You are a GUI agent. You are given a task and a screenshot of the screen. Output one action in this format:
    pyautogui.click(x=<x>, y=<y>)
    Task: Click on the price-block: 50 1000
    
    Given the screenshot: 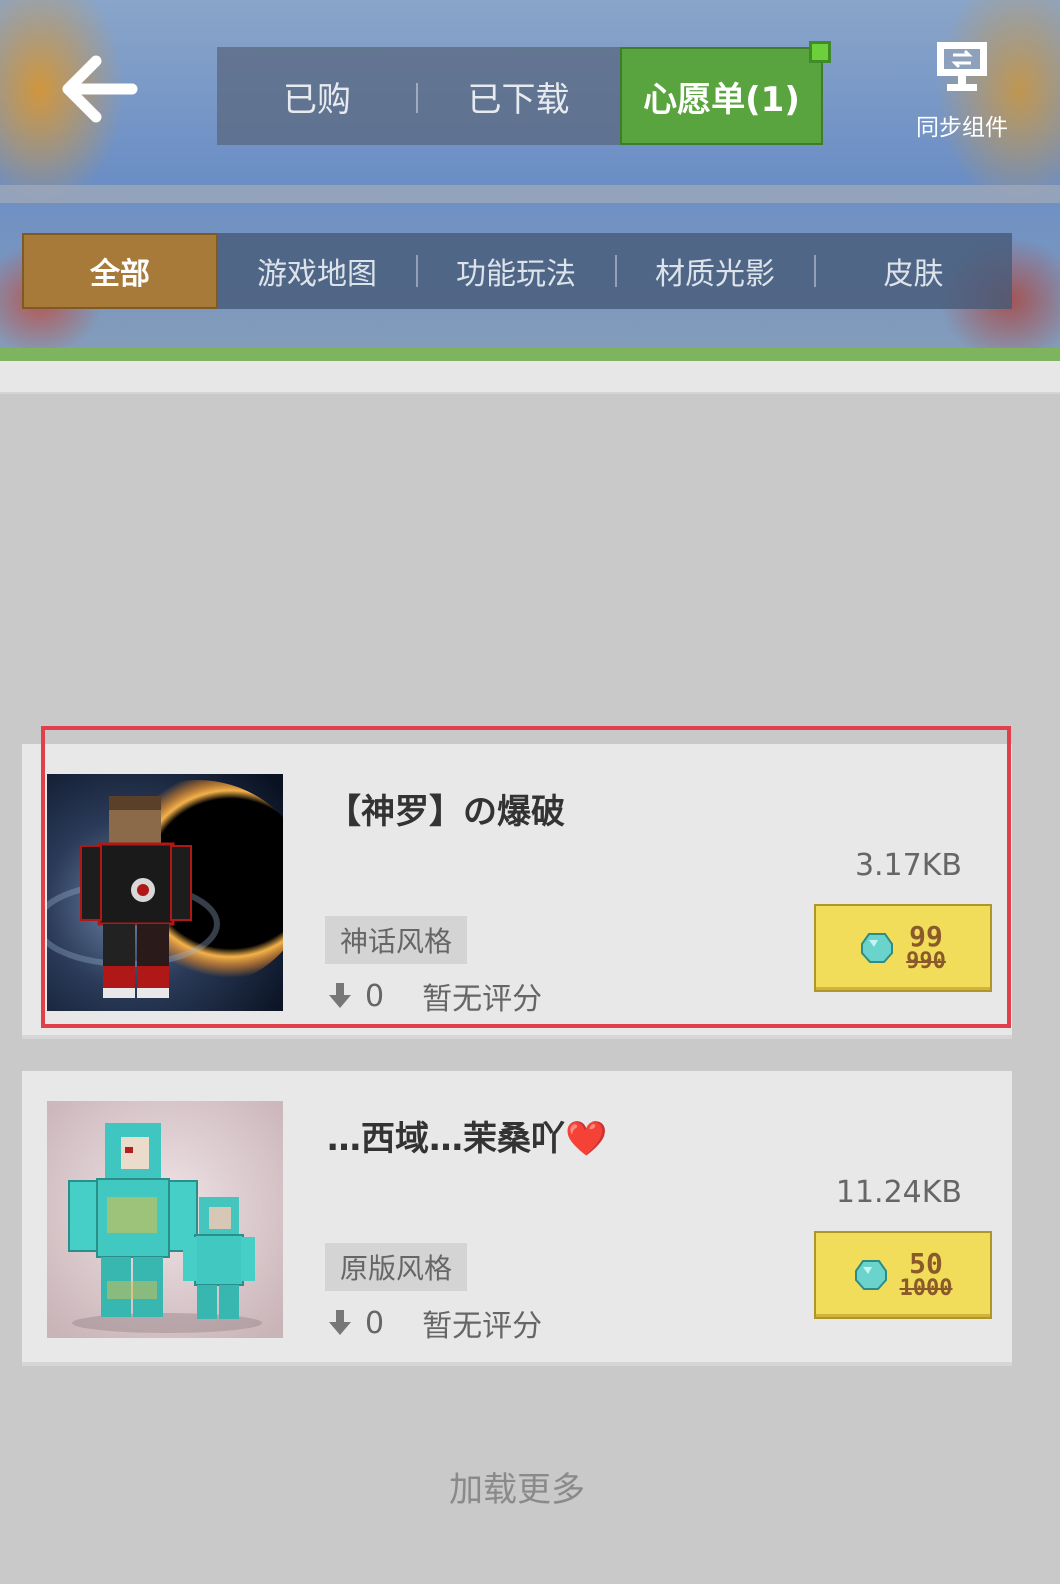 What is the action you would take?
    pyautogui.click(x=926, y=1275)
    